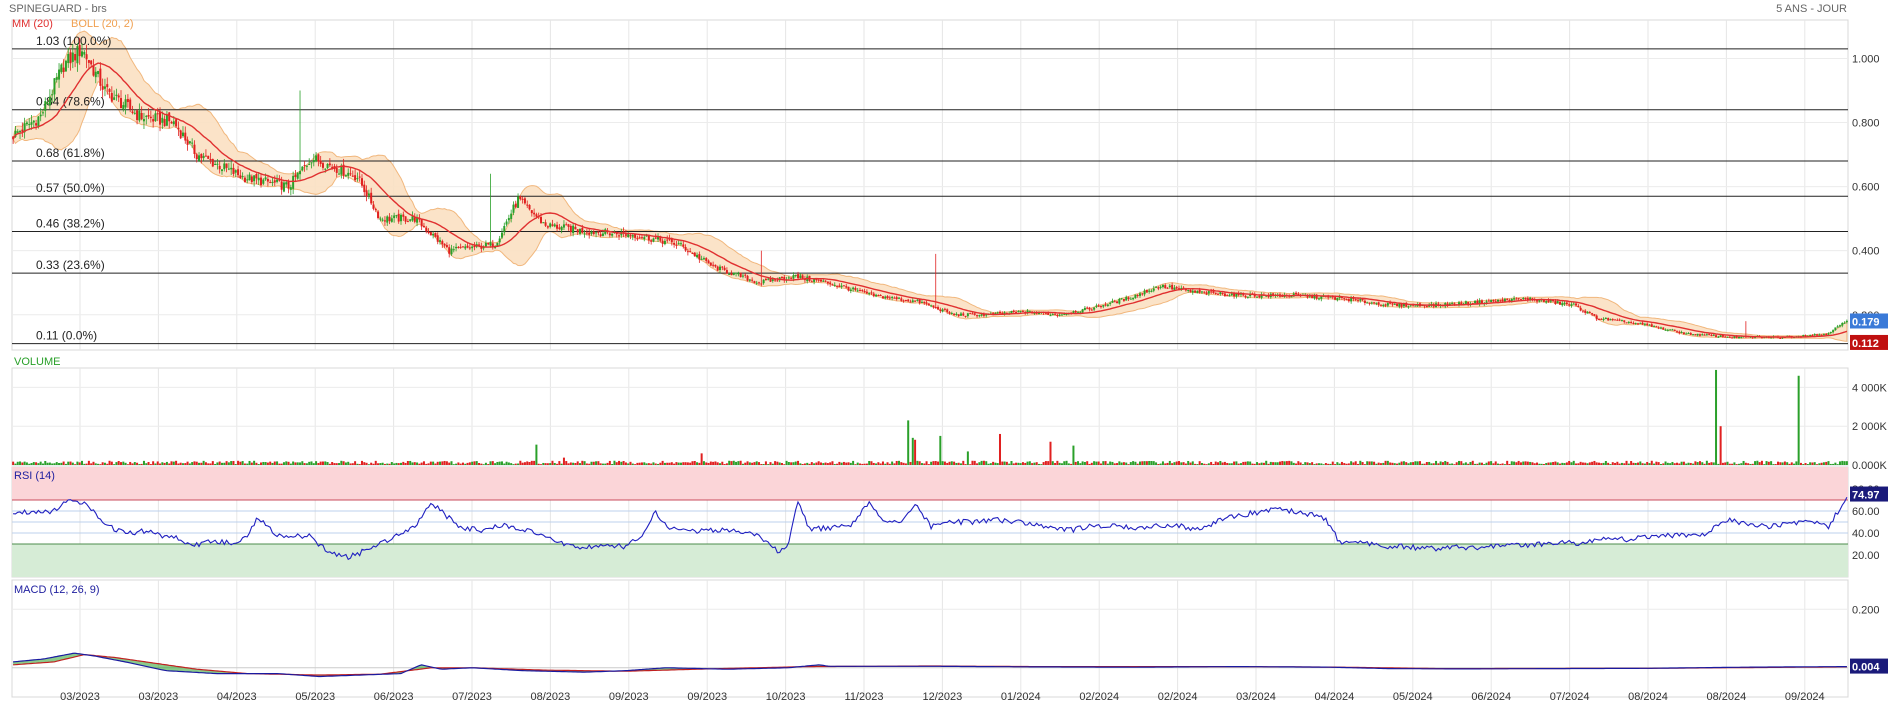 The image size is (1891, 710). I want to click on x-tick-label: 05/2023, so click(315, 697).